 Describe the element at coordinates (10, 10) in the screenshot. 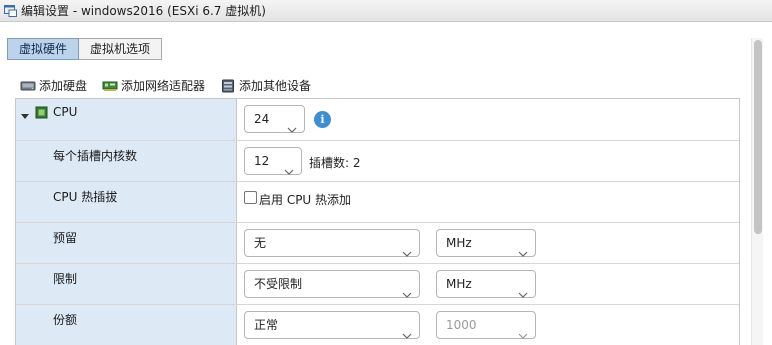

I see `vm-settings-icon` at that location.